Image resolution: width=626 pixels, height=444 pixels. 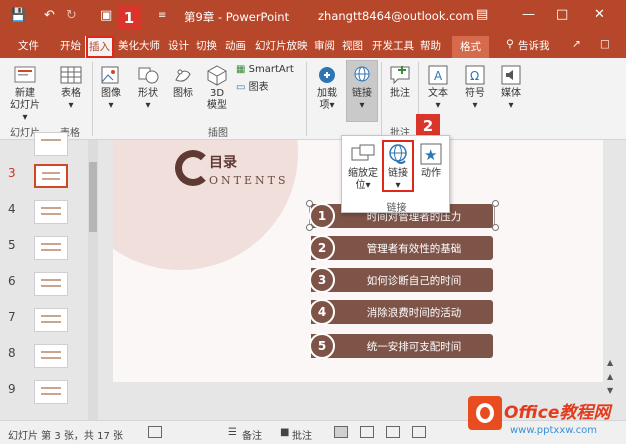 What do you see at coordinates (18, 15) in the screenshot?
I see `save-icon: 💾` at bounding box center [18, 15].